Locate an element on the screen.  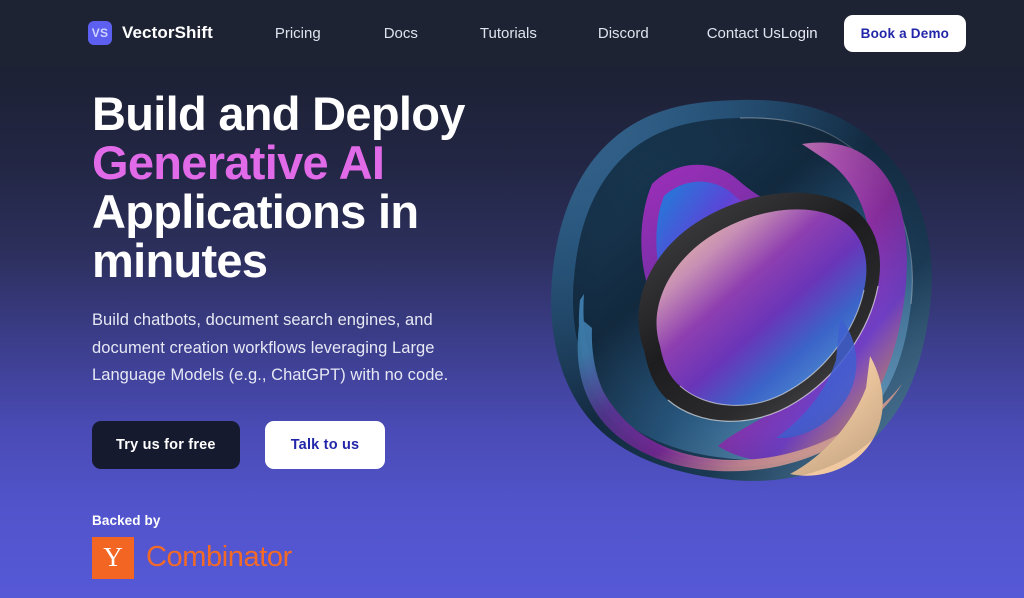
backed-by-label: Backed by is located at coordinates (126, 520).